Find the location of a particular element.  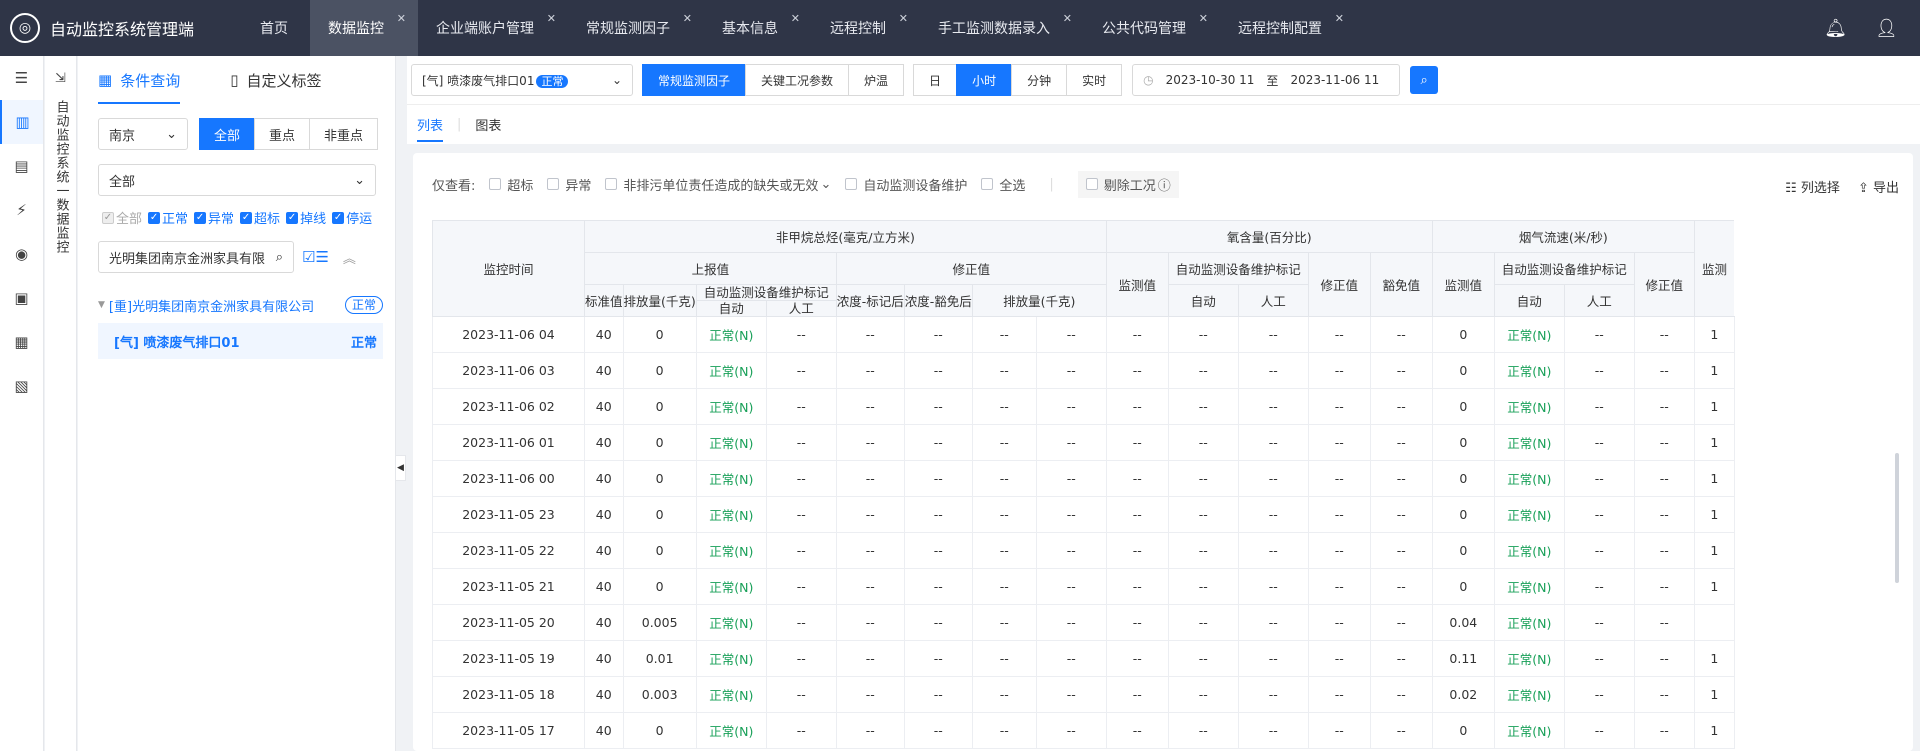

emblem-icon: ◎ is located at coordinates (25, 28).